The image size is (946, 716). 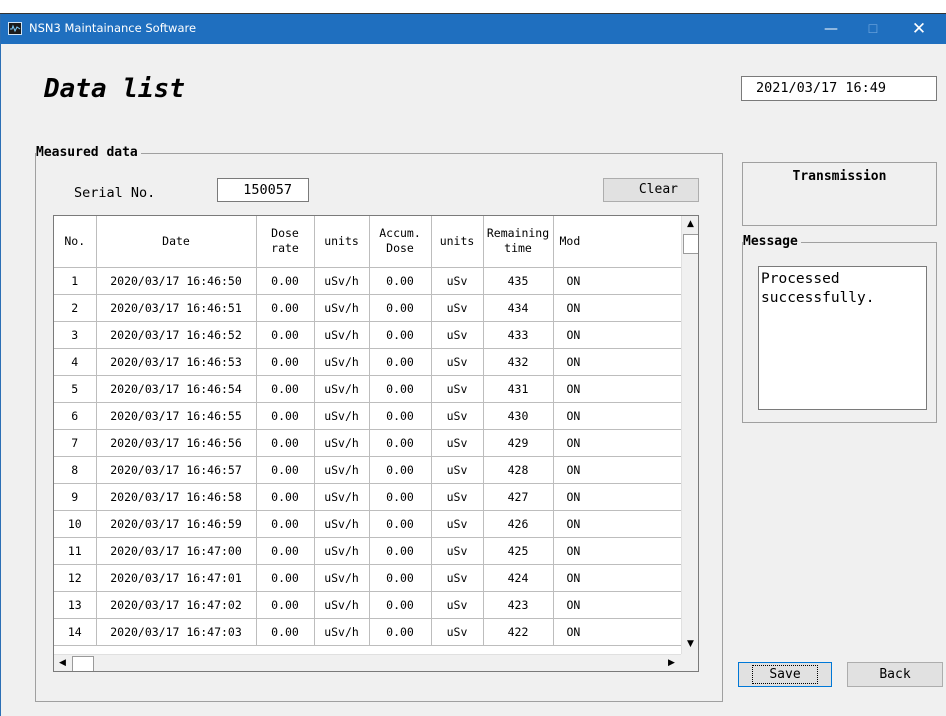 I want to click on column-header-dose-rate: Dose rate, so click(x=285, y=242).